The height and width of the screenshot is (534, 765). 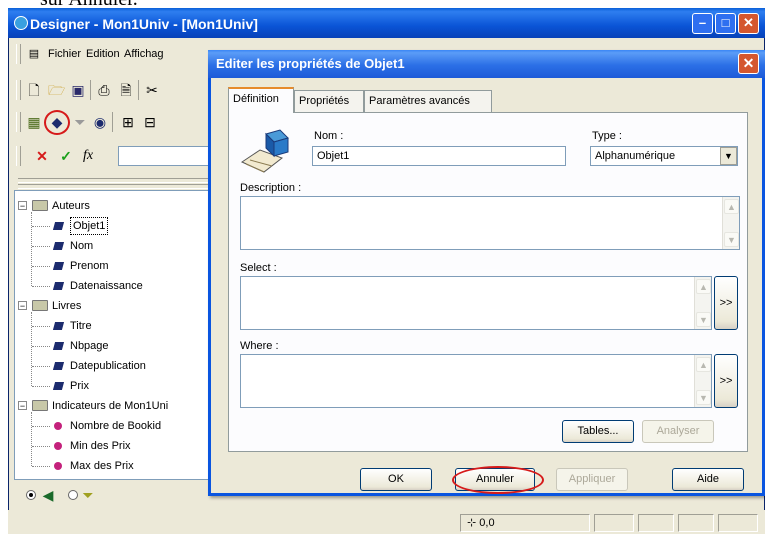 What do you see at coordinates (21, 23) in the screenshot?
I see `app-icon` at bounding box center [21, 23].